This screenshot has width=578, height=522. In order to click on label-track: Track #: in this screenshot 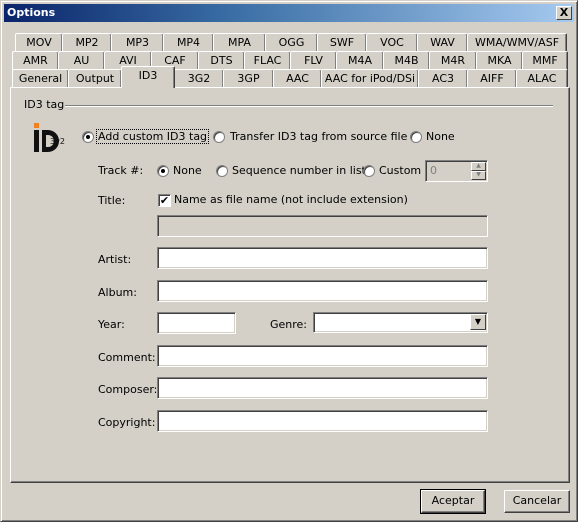, I will do `click(121, 170)`.